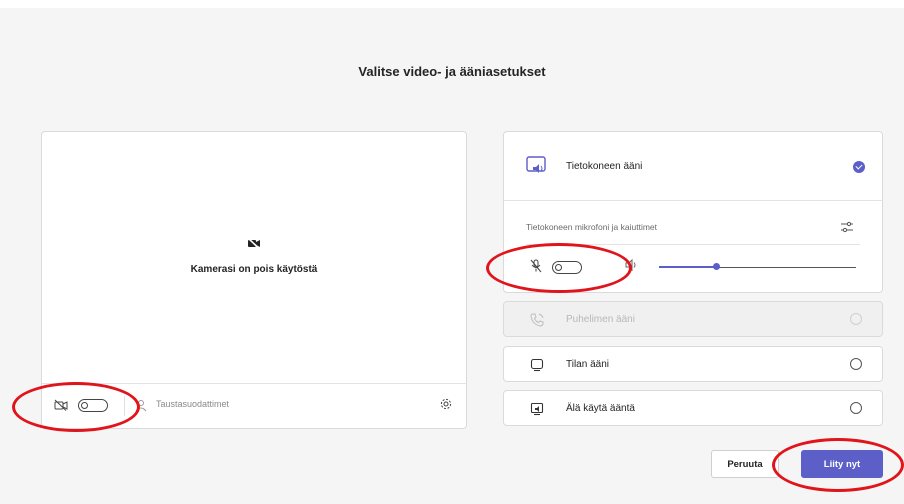  Describe the element at coordinates (859, 167) in the screenshot. I see `checkmark-icon` at that location.